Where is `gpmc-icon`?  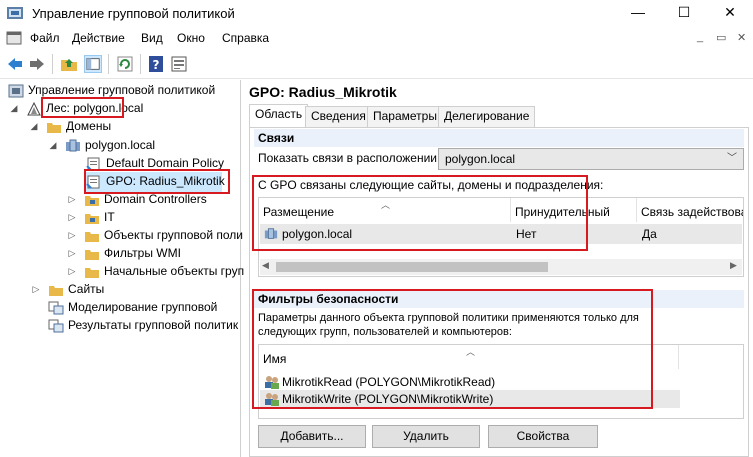 gpmc-icon is located at coordinates (16, 91).